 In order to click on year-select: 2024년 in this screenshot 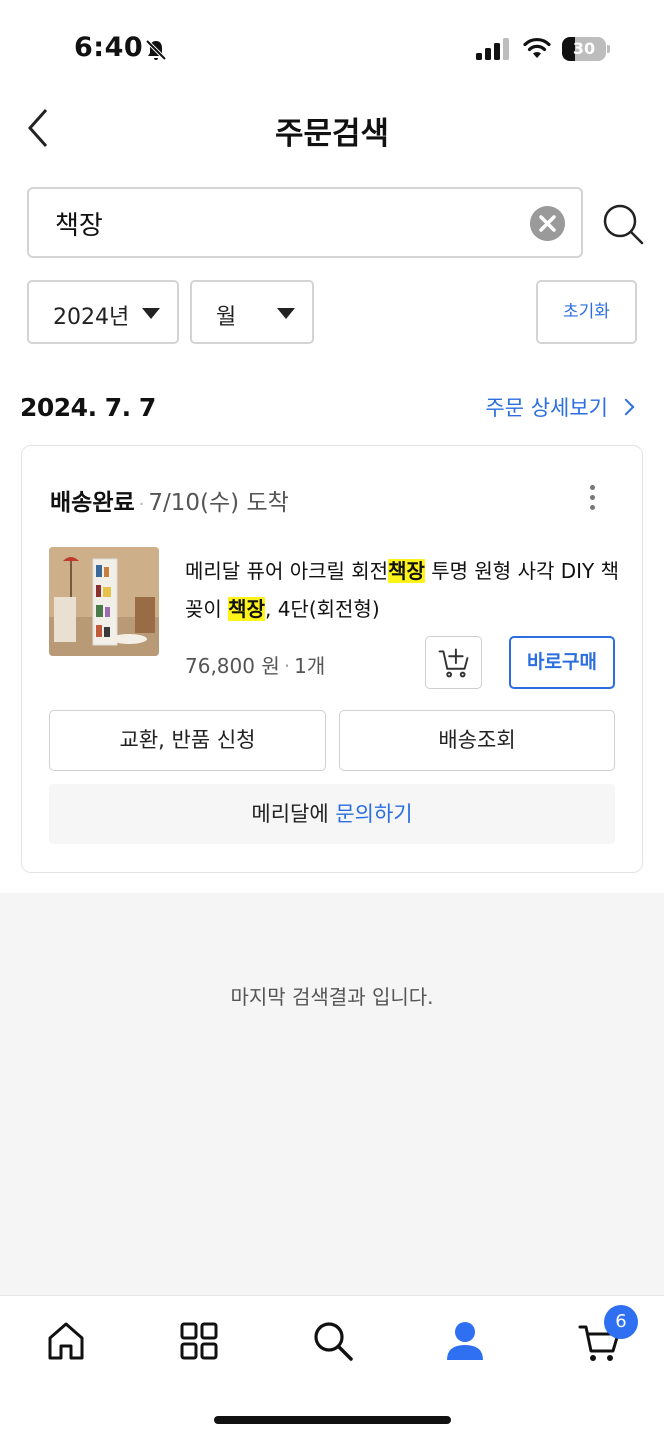, I will do `click(103, 312)`.